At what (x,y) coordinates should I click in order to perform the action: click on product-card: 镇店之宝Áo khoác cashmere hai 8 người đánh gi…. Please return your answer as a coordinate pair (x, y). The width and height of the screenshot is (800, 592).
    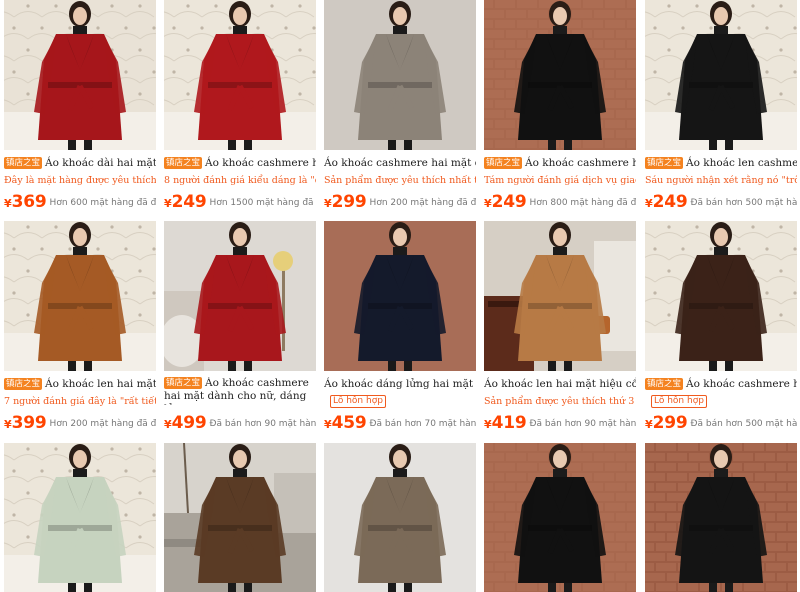
    Looking at the image, I should click on (240, 108).